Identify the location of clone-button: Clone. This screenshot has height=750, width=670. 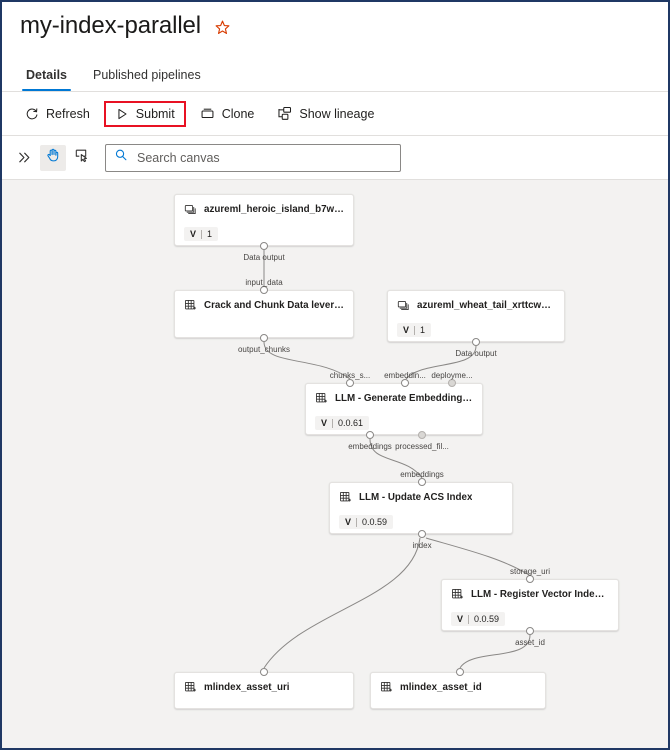
(227, 113).